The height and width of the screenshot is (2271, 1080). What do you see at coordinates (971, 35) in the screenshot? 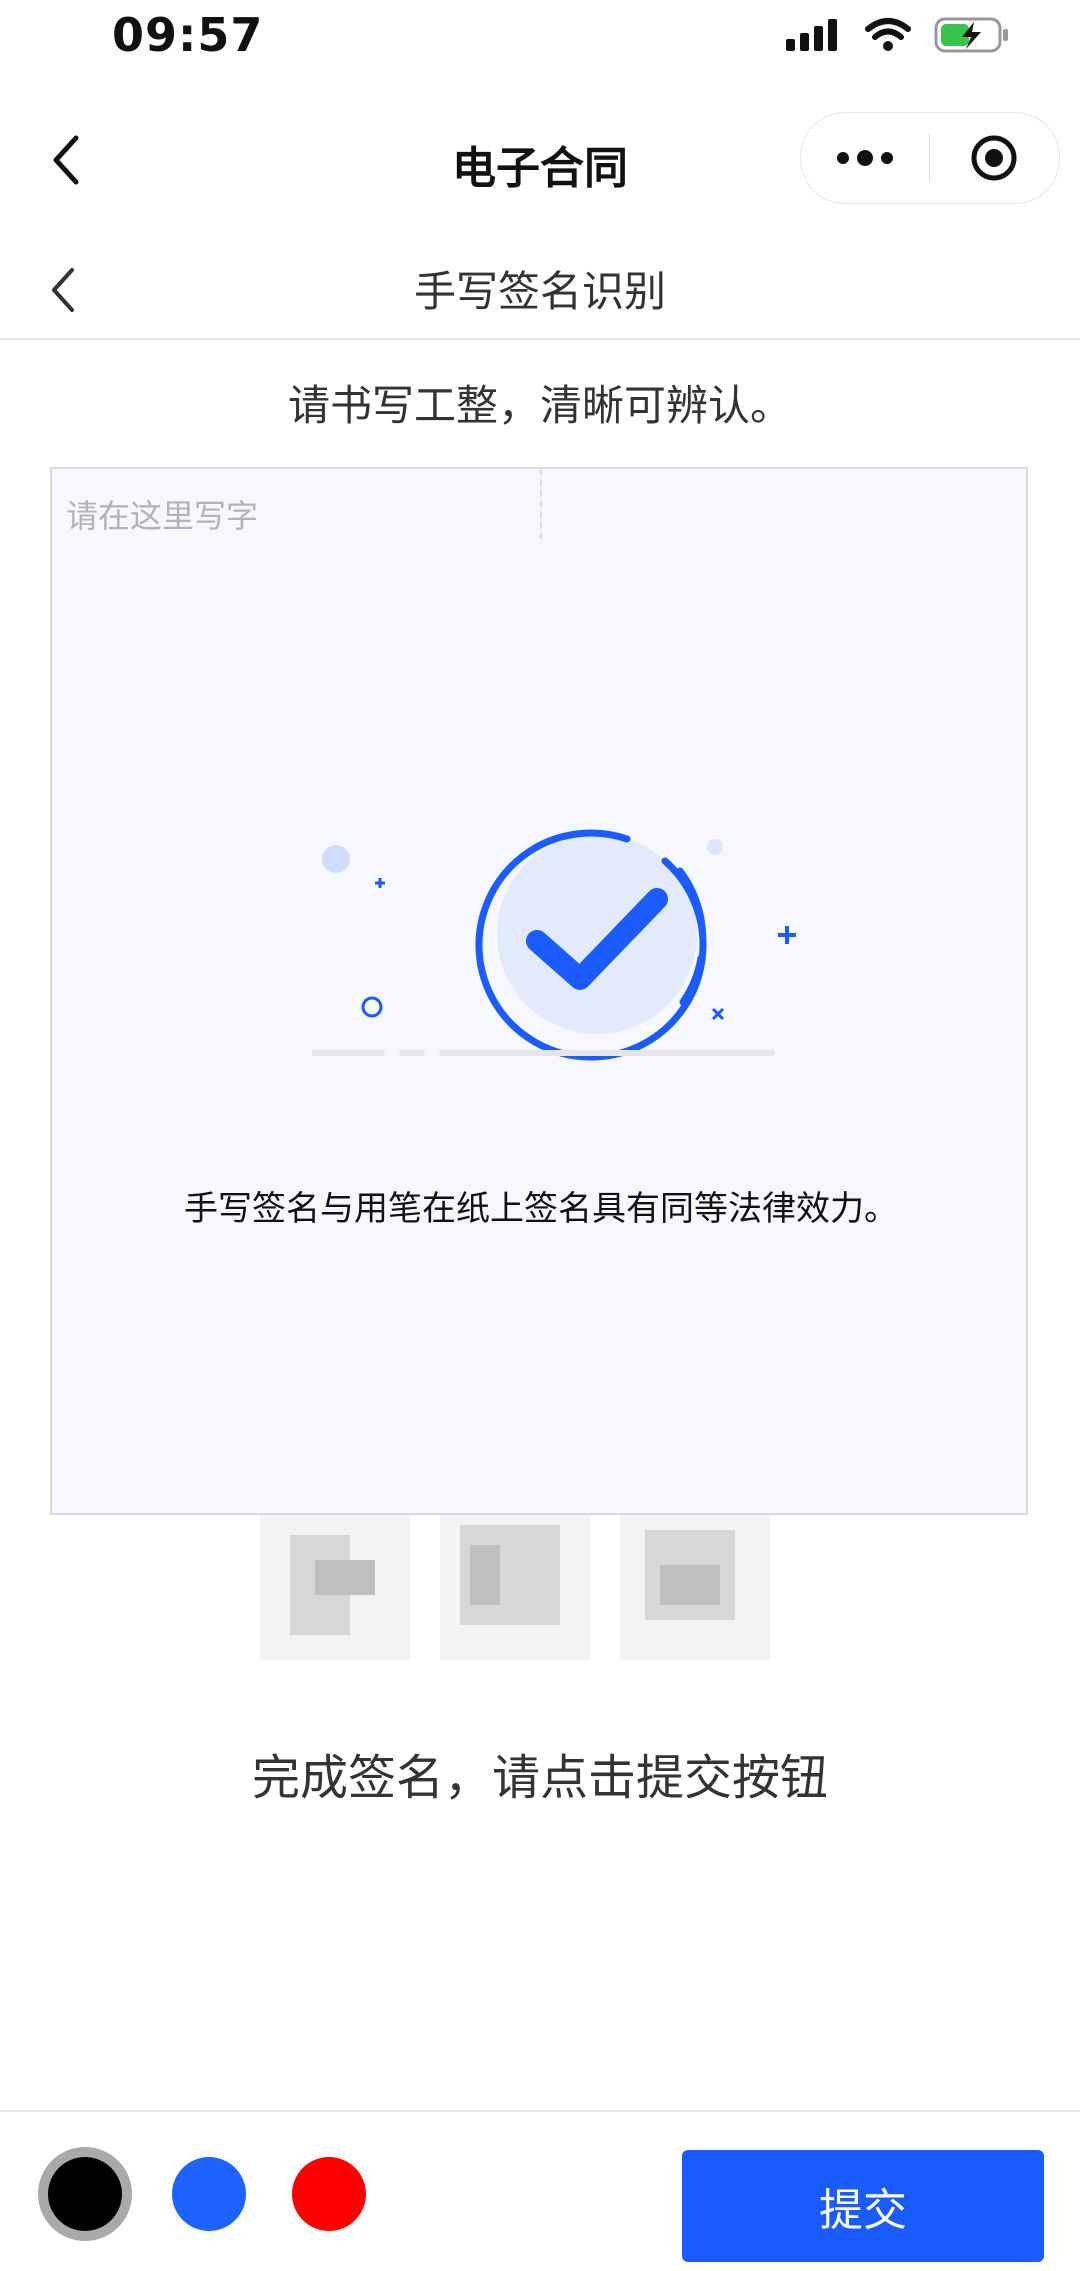
I see `battery-charging-icon` at bounding box center [971, 35].